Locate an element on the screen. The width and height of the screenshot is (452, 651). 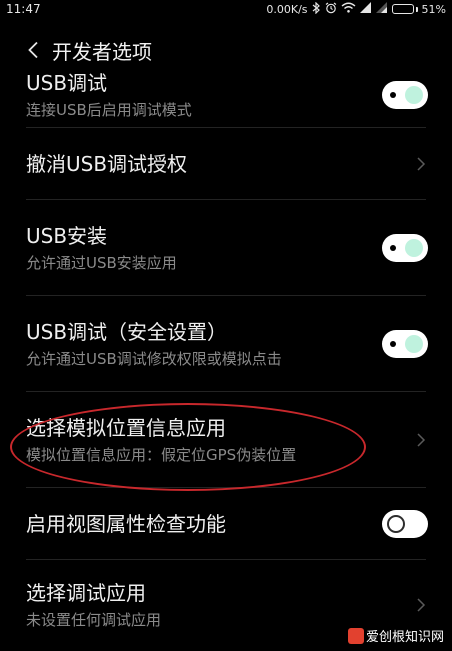
setting-title: 启用视图属性检查功能 is located at coordinates (126, 524).